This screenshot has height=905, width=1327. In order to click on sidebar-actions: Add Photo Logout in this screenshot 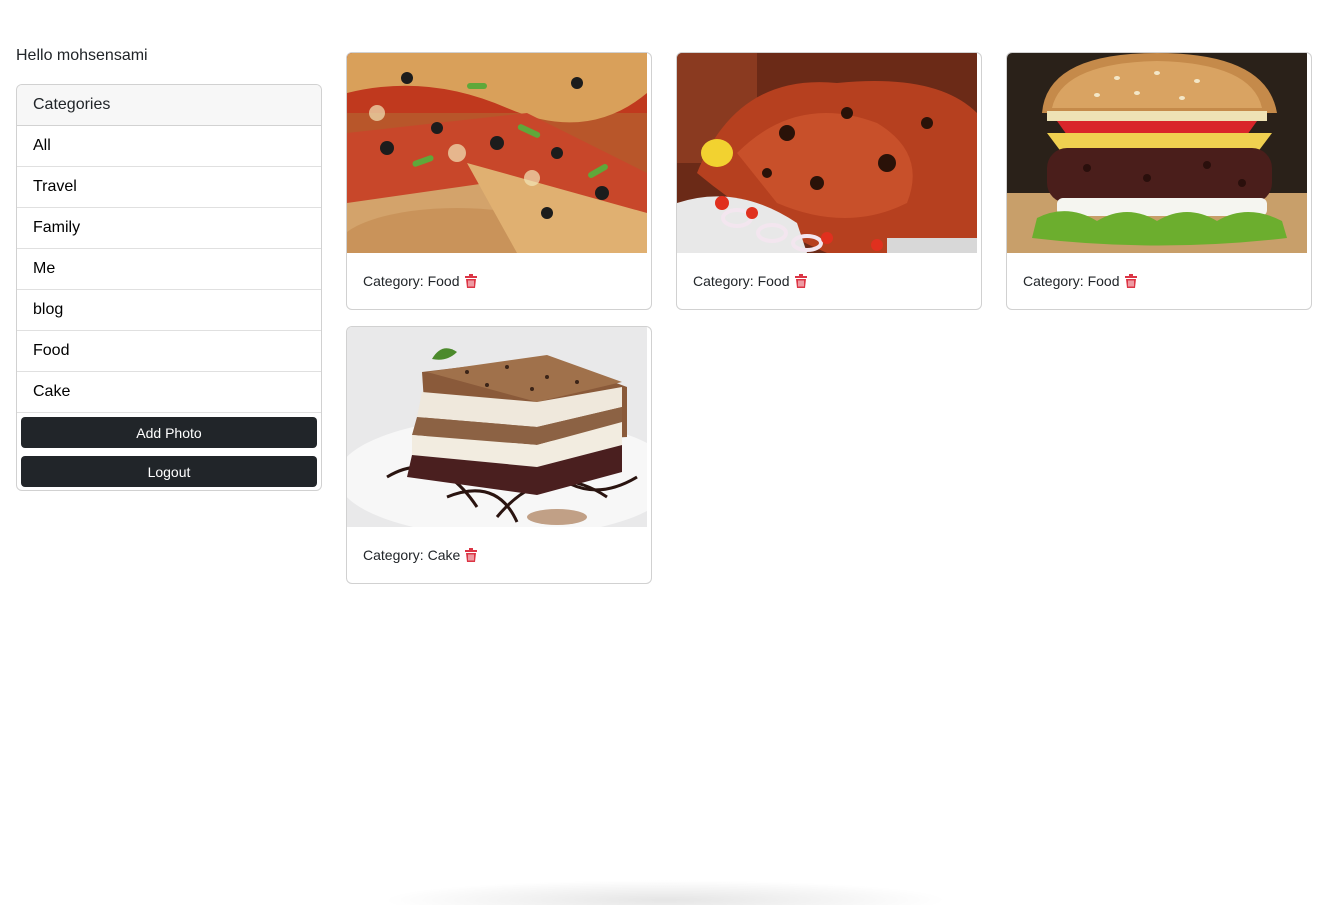, I will do `click(169, 451)`.